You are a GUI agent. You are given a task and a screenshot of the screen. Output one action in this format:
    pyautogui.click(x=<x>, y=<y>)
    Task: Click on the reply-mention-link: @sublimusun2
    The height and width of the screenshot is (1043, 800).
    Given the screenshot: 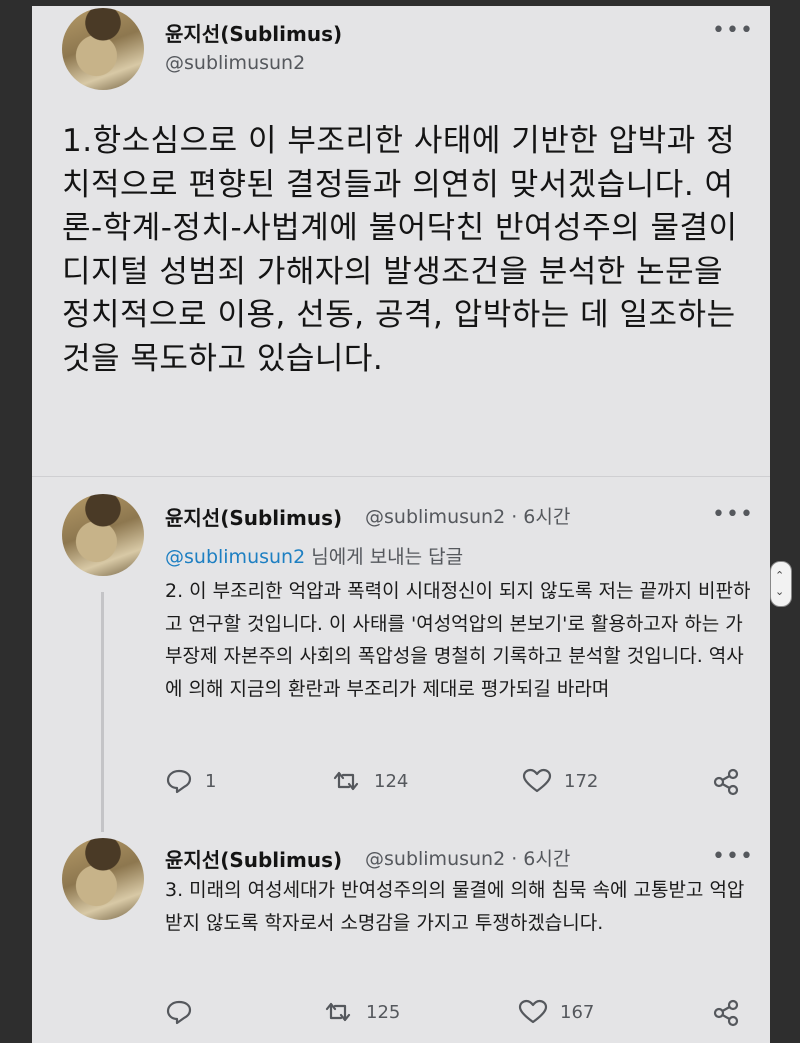 What is the action you would take?
    pyautogui.click(x=235, y=557)
    